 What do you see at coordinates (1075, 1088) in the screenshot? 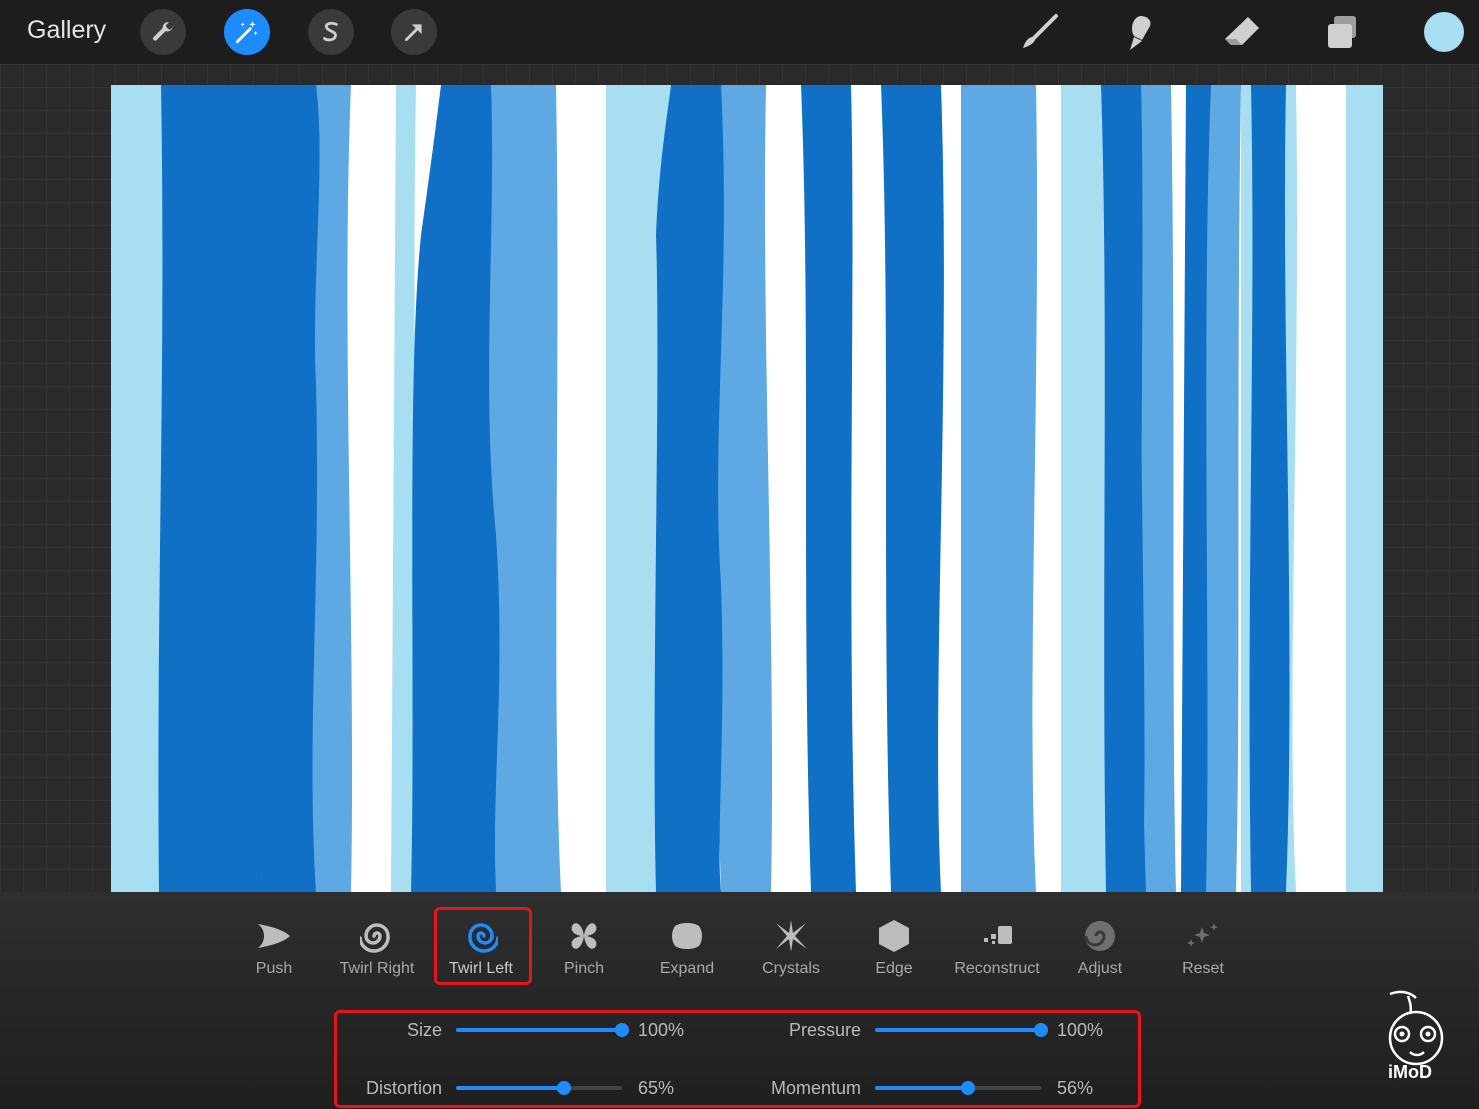
I see `momentum-value: 56%` at bounding box center [1075, 1088].